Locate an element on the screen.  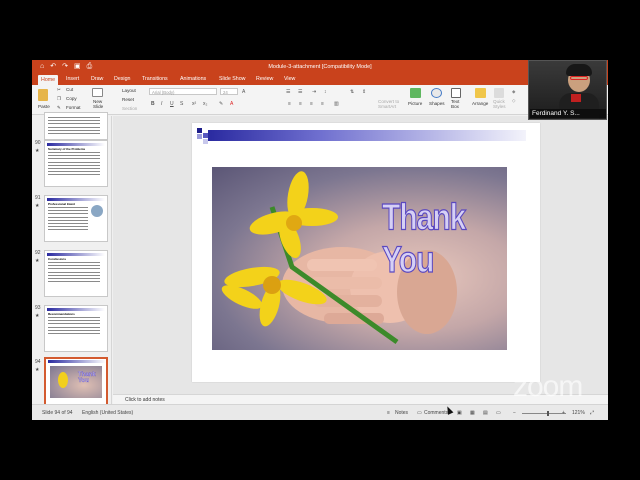
font-size-select: 24 is located at coordinates (229, 91).